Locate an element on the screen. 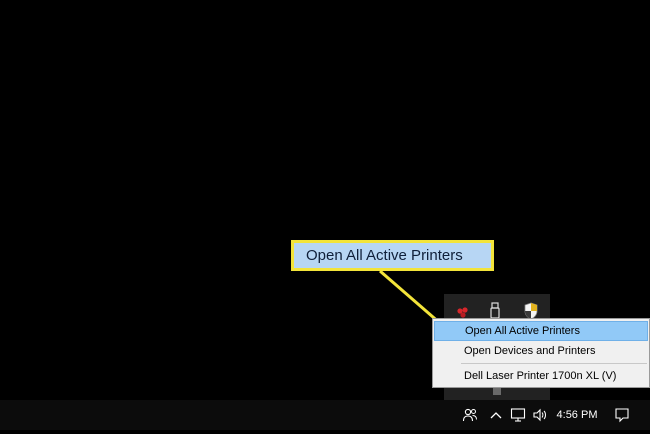 This screenshot has width=650, height=434. menu-item-open-all-active-printers: Open All Active Printers is located at coordinates (541, 331).